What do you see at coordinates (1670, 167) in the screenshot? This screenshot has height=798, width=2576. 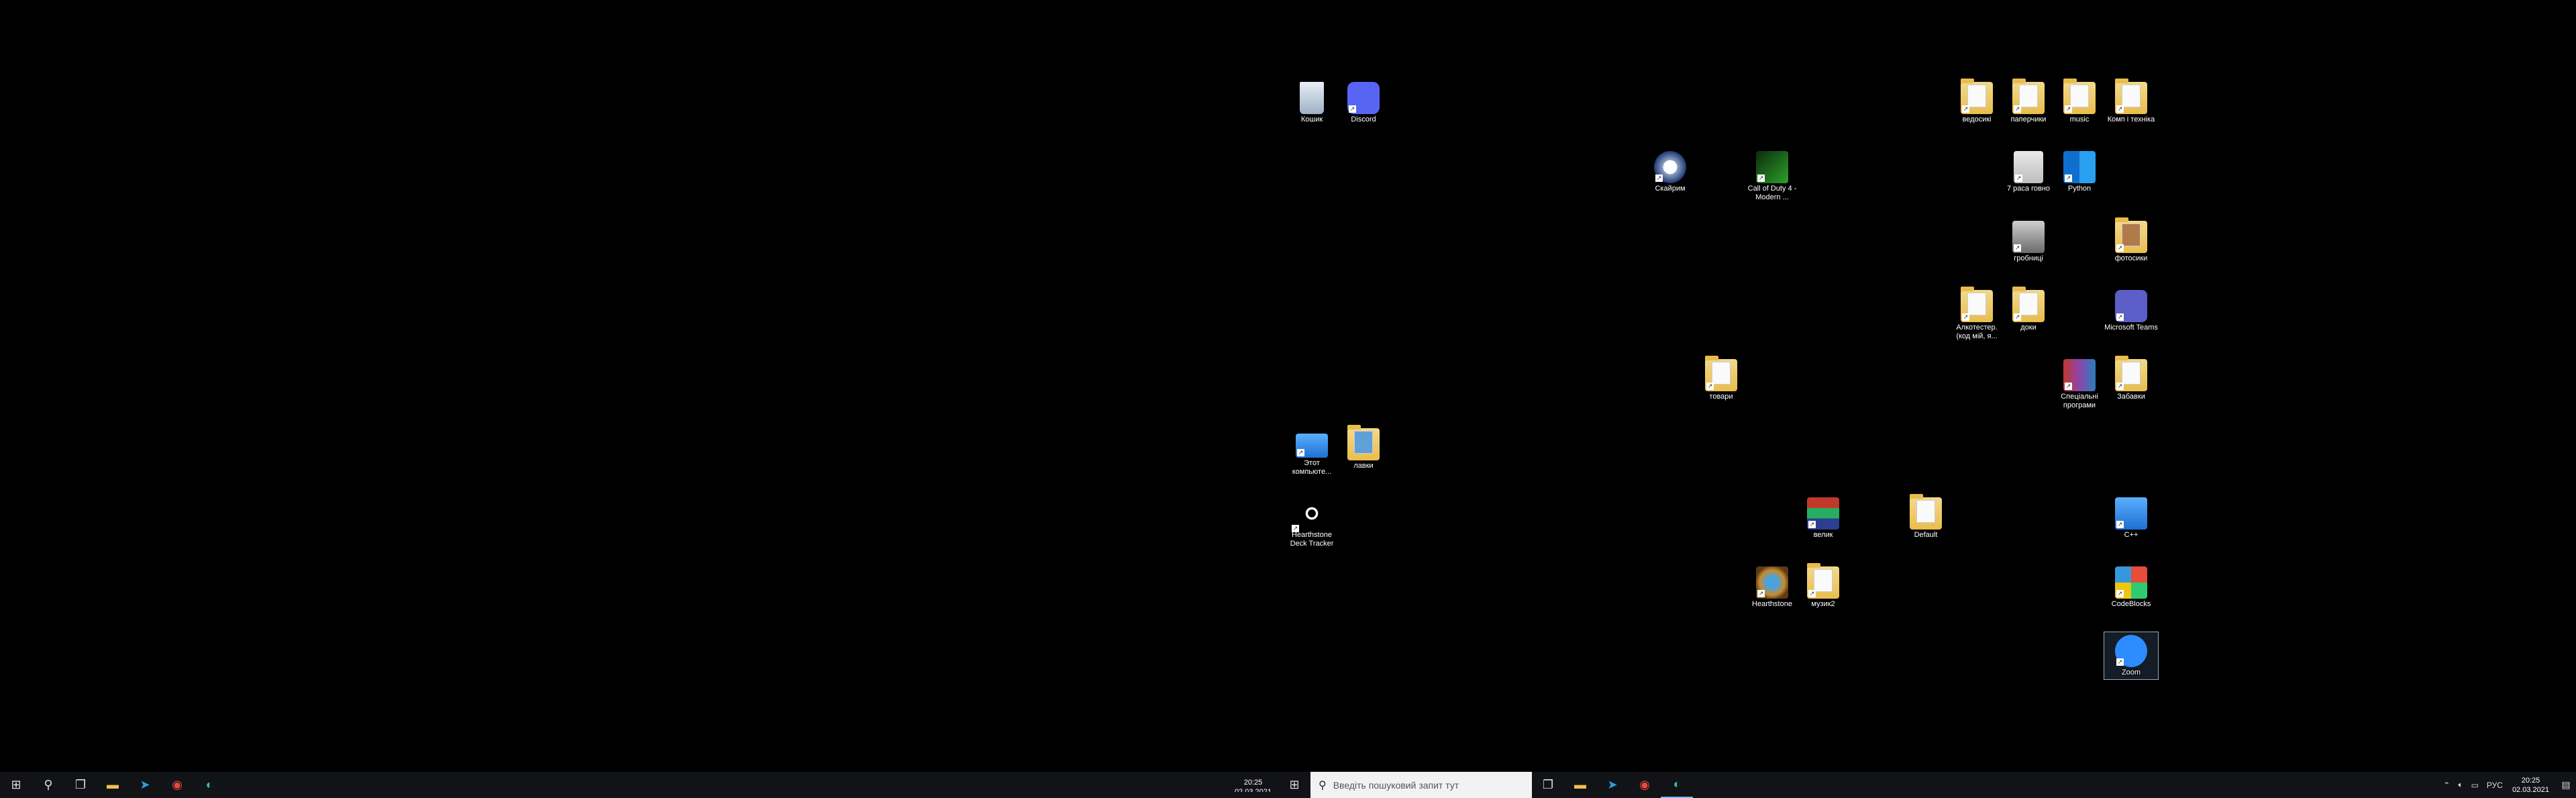 I see `skyrim-icon: ↗` at bounding box center [1670, 167].